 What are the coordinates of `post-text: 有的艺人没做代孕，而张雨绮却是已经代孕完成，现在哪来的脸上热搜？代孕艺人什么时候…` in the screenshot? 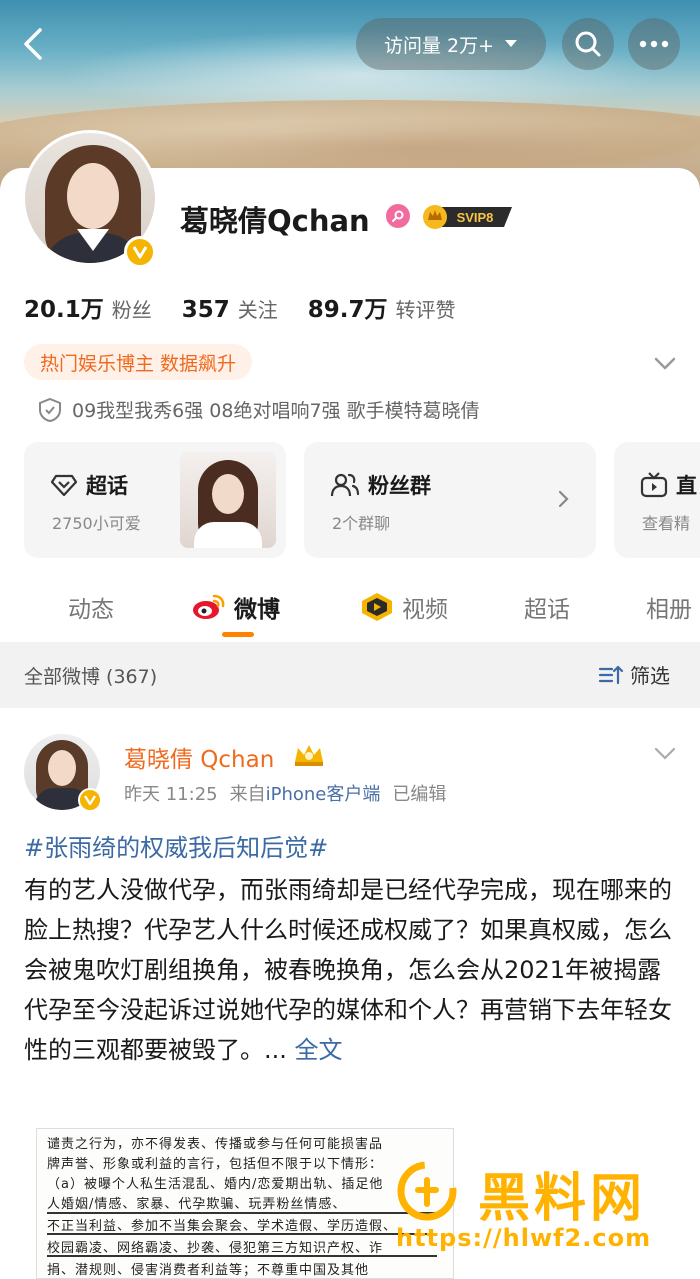 It's located at (348, 970).